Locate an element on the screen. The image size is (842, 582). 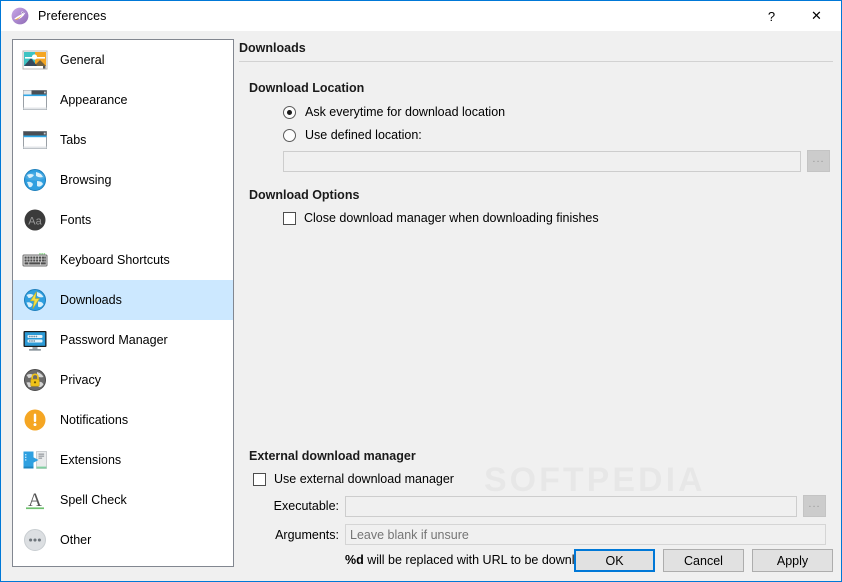
dialog-buttons: OK Cancel Apply is located at coordinates (703, 560).